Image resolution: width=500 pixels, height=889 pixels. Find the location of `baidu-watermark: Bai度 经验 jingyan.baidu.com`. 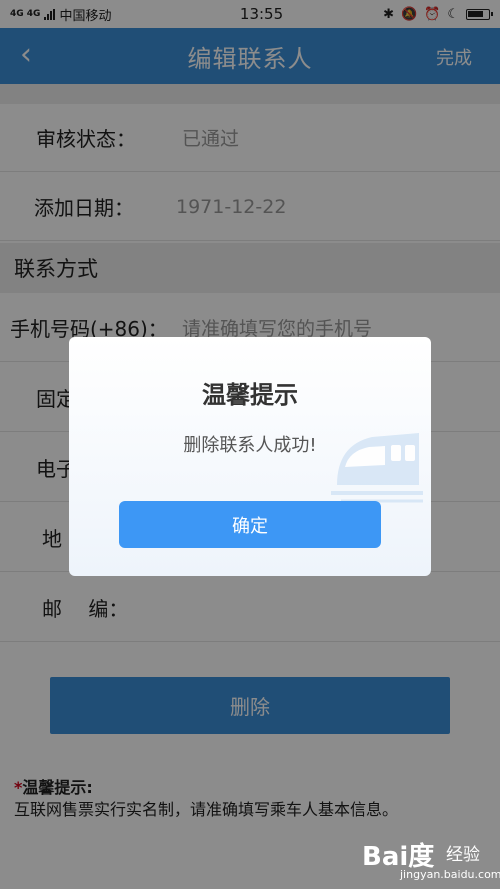

baidu-watermark: Bai度 经验 jingyan.baidu.com is located at coordinates (431, 861).